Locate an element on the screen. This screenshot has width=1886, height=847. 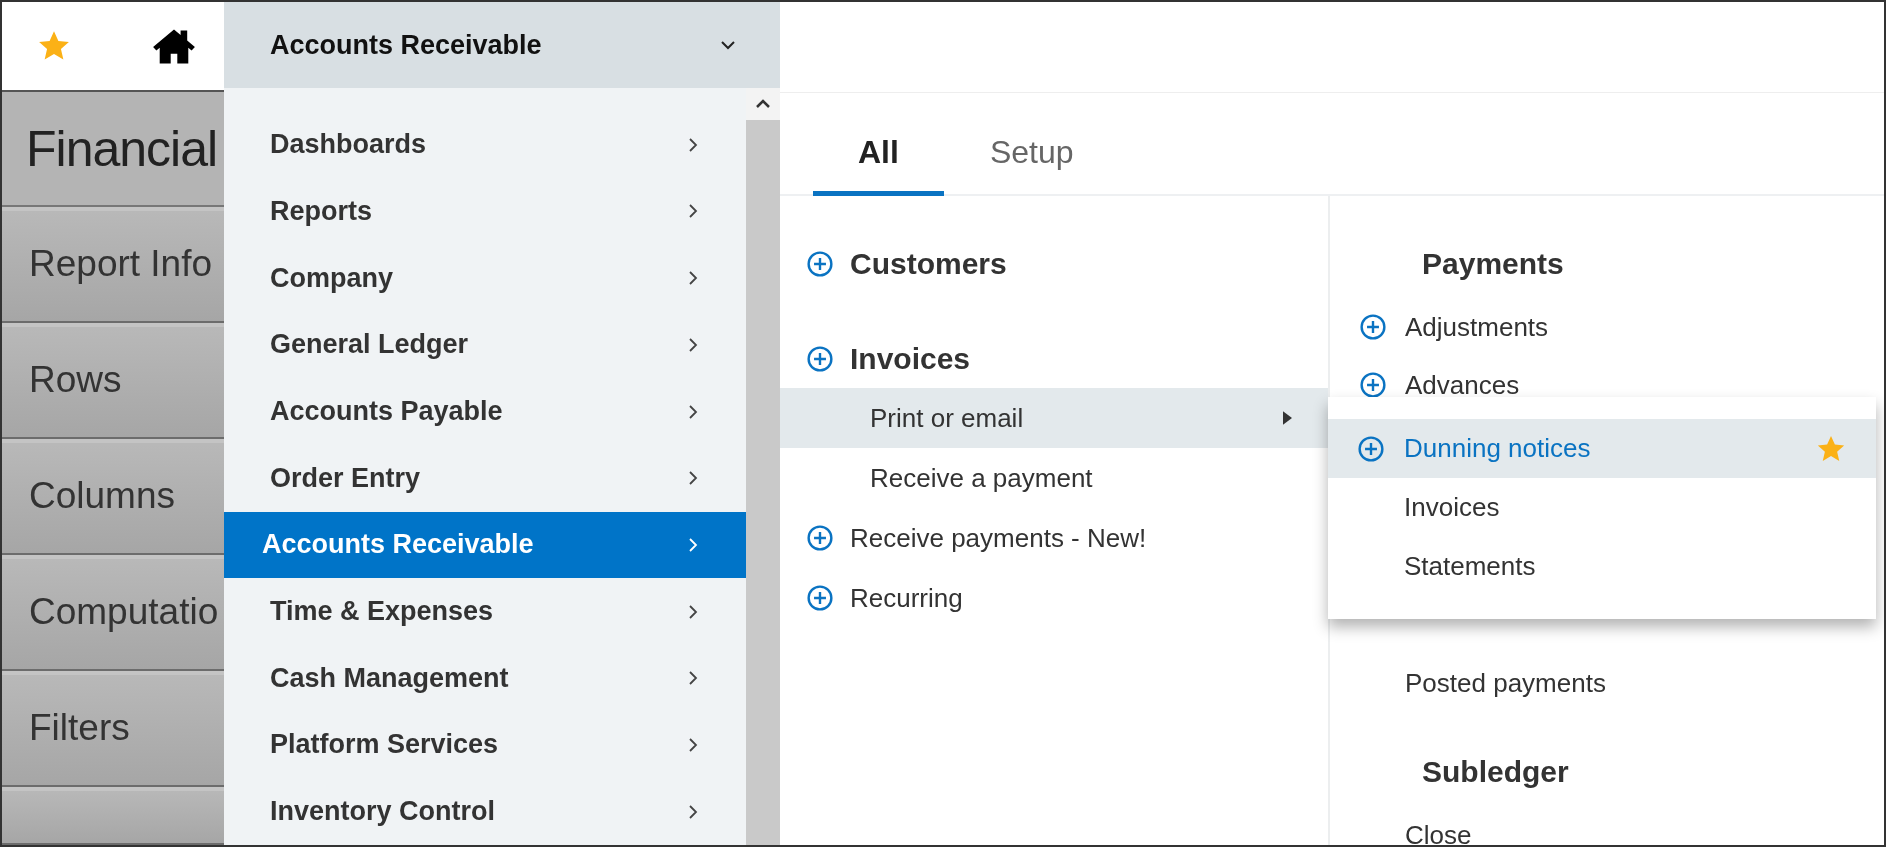
menu-row: Advances is located at coordinates (1607, 385).